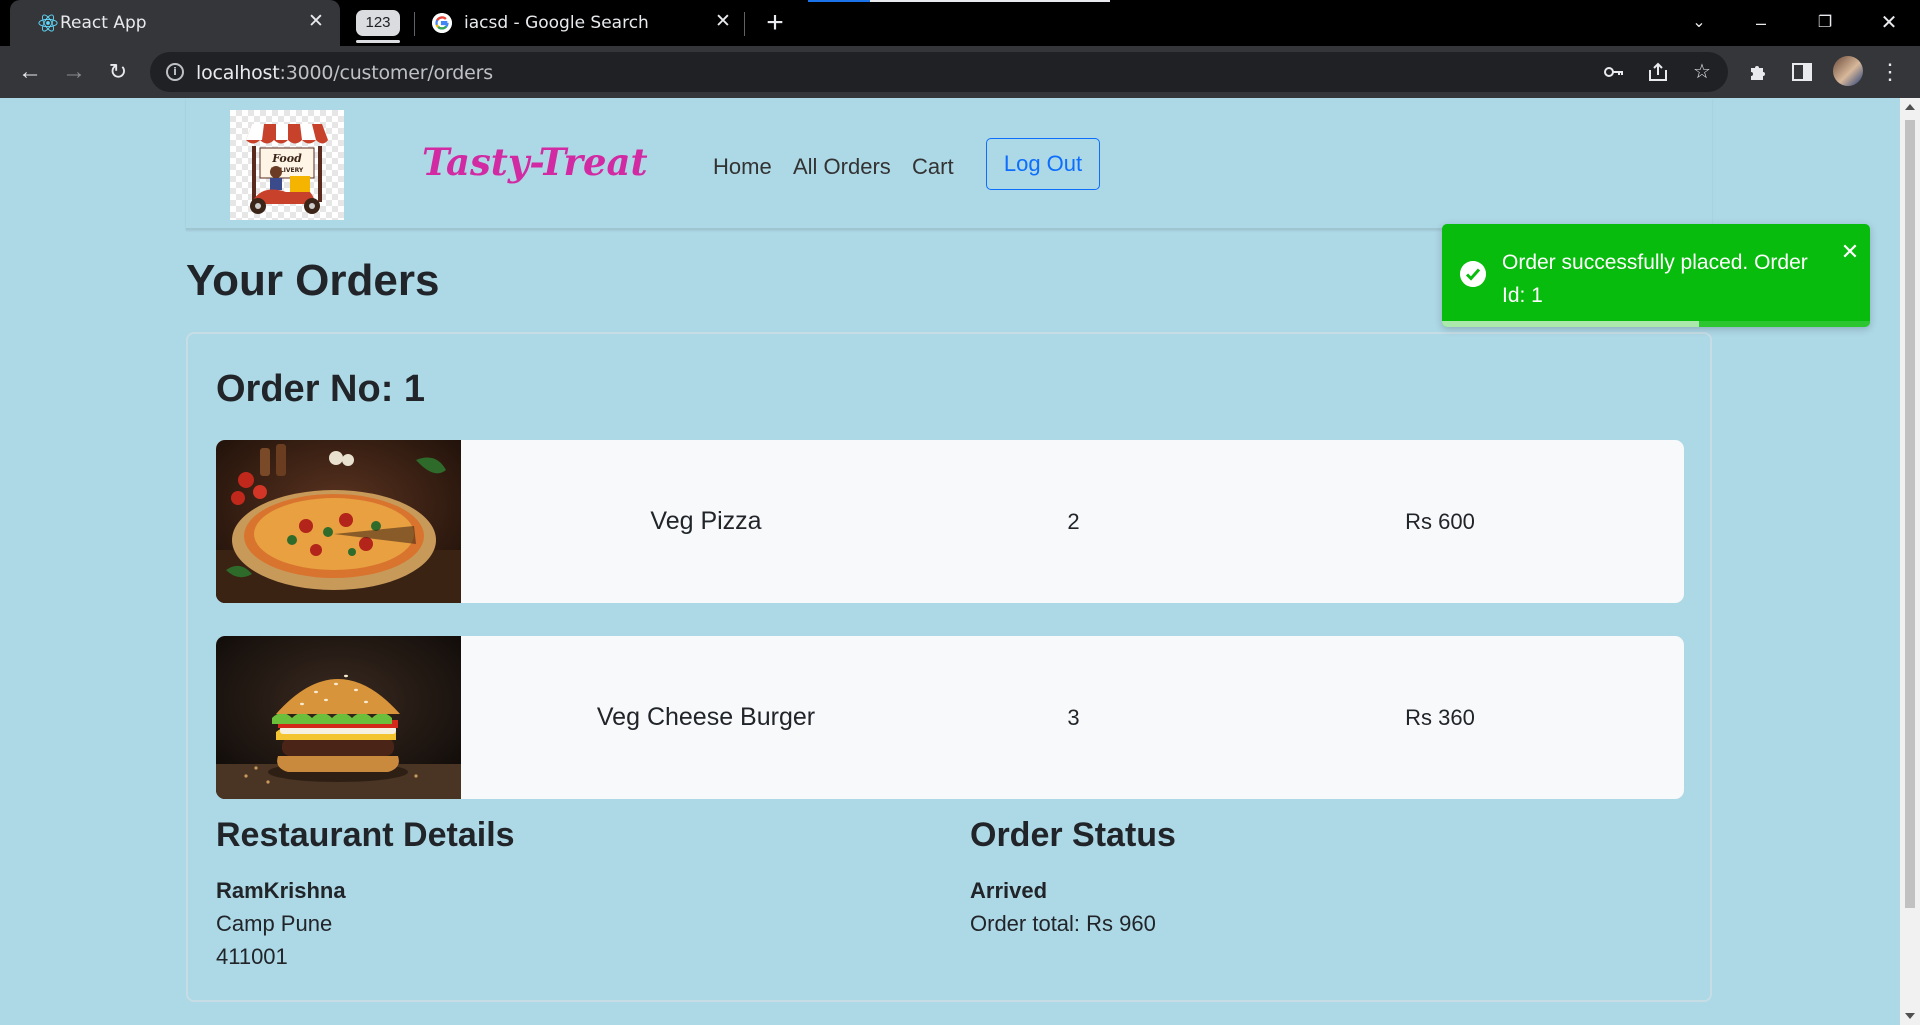 The height and width of the screenshot is (1025, 1920). What do you see at coordinates (175, 23) in the screenshot?
I see `tab-react-app: React App ✕` at bounding box center [175, 23].